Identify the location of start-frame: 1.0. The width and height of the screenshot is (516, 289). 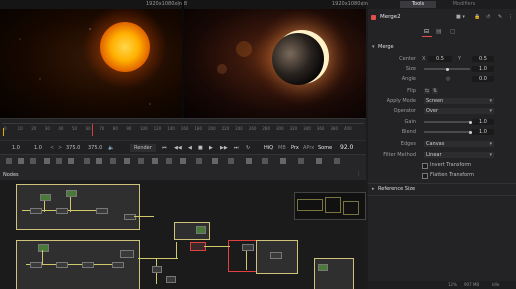
(16, 148).